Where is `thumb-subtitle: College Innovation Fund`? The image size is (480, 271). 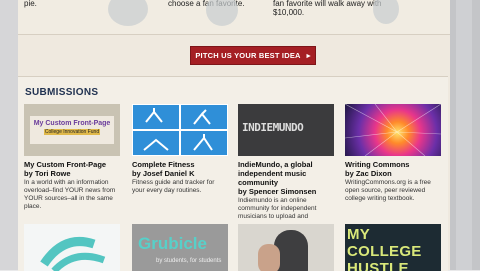 thumb-subtitle: College Innovation Fund is located at coordinates (72, 132).